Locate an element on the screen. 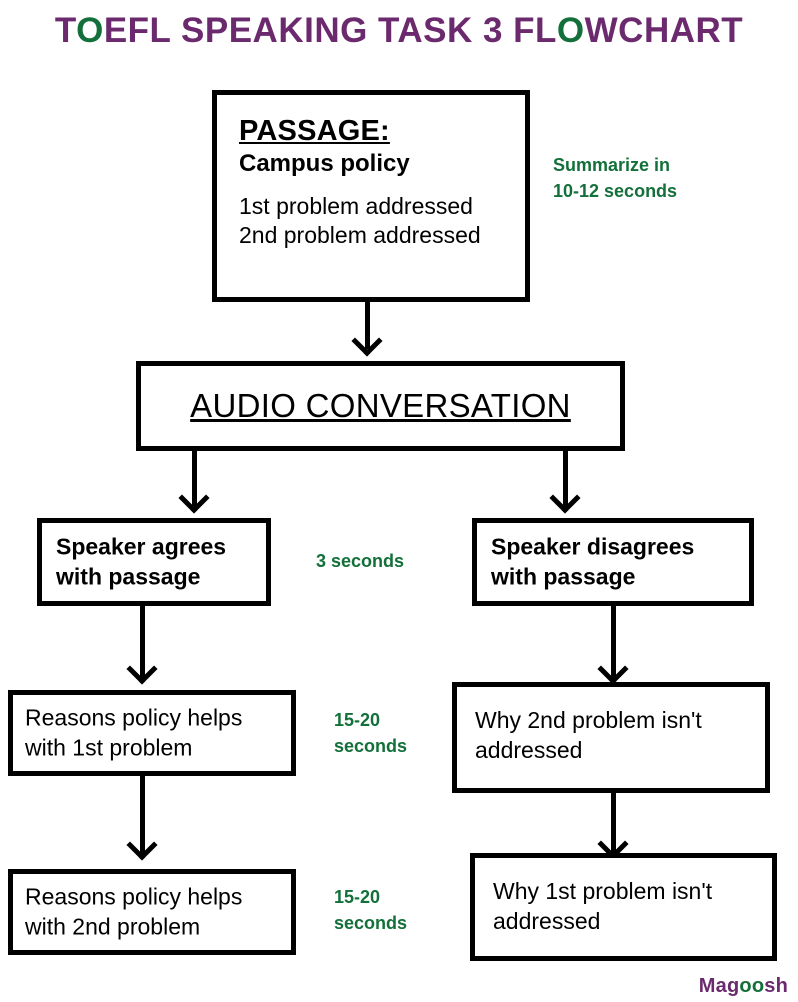 The height and width of the screenshot is (1002, 798). logo-part-2: sh is located at coordinates (776, 986).